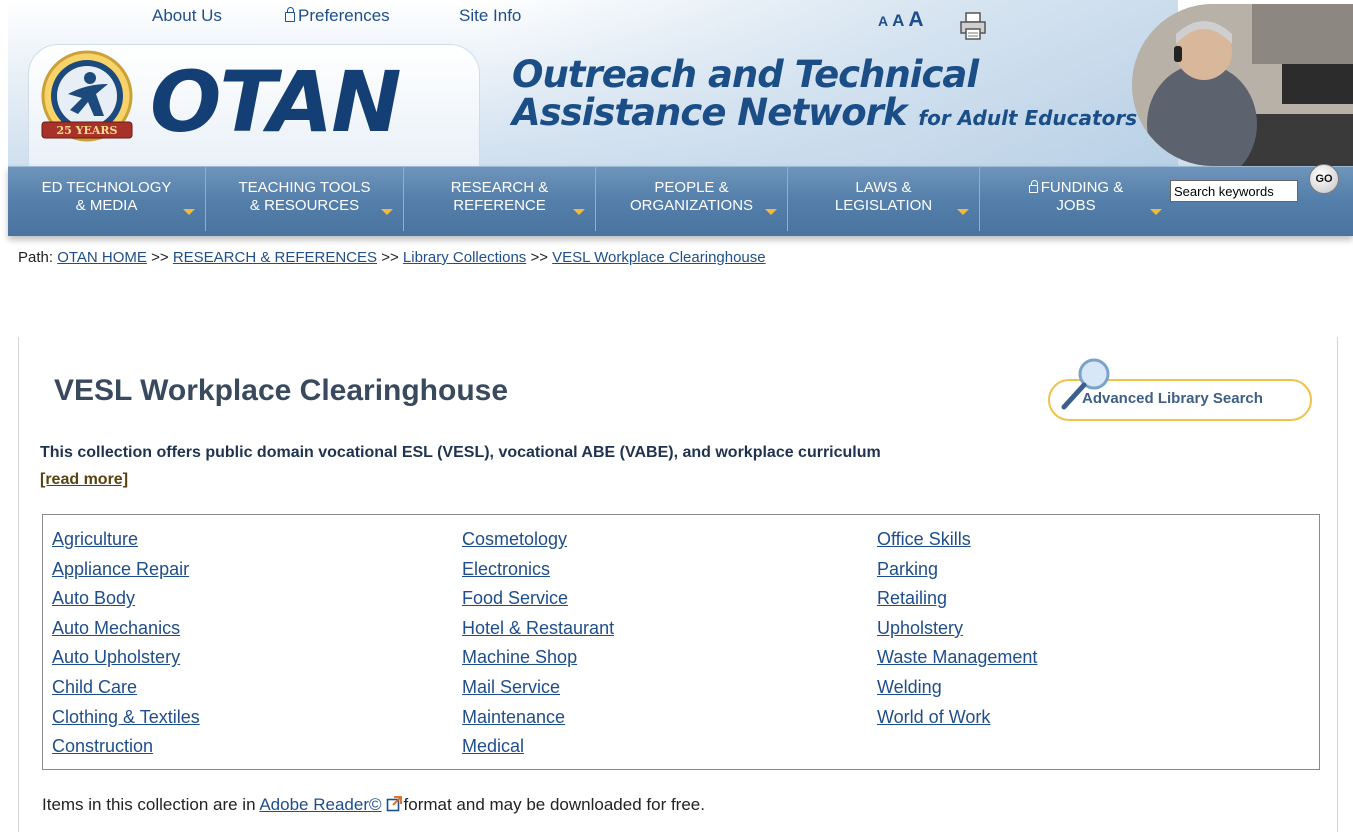 The height and width of the screenshot is (832, 1353). What do you see at coordinates (126, 570) in the screenshot?
I see `topic-link: Appliance Repair` at bounding box center [126, 570].